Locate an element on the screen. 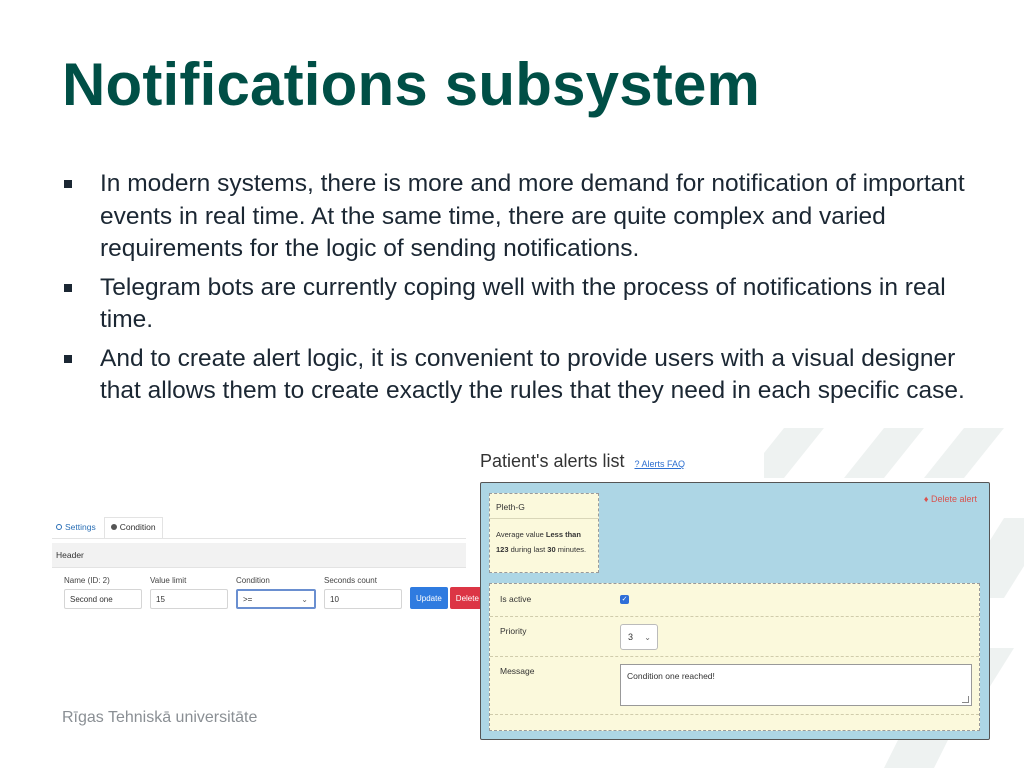 The image size is (1024, 768). seconds-field-group: Seconds count 10 is located at coordinates (363, 592).